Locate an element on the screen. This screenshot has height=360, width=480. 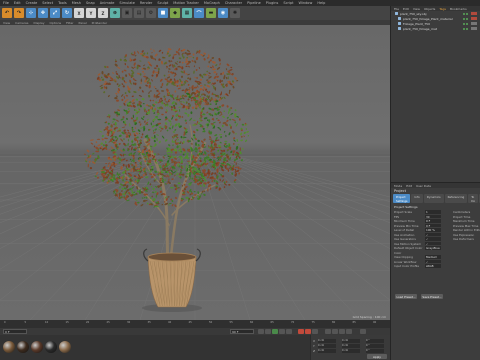
end-frame-field: 90 F is located at coordinates (242, 331).